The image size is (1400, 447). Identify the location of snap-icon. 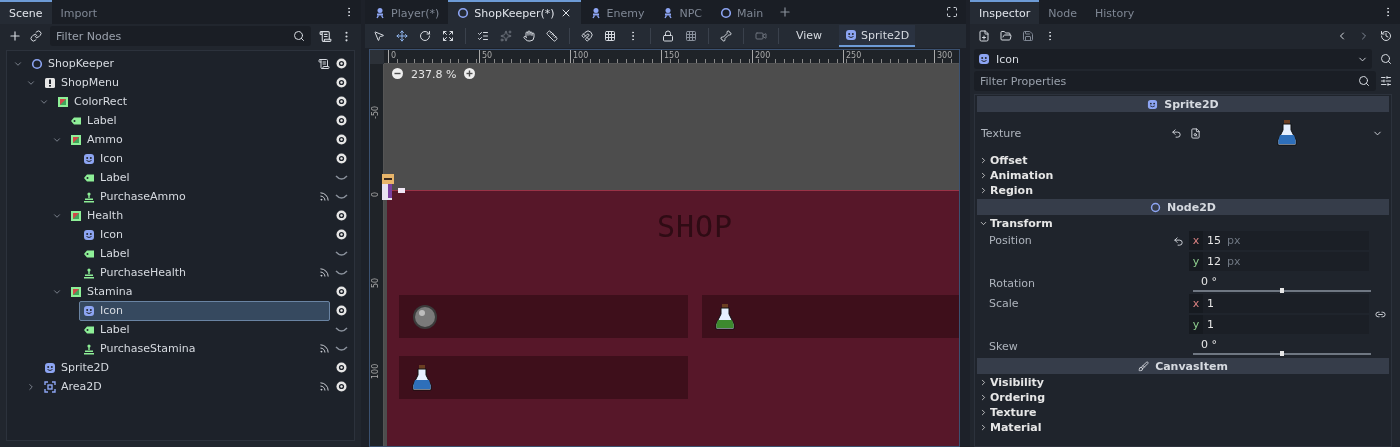
(587, 36).